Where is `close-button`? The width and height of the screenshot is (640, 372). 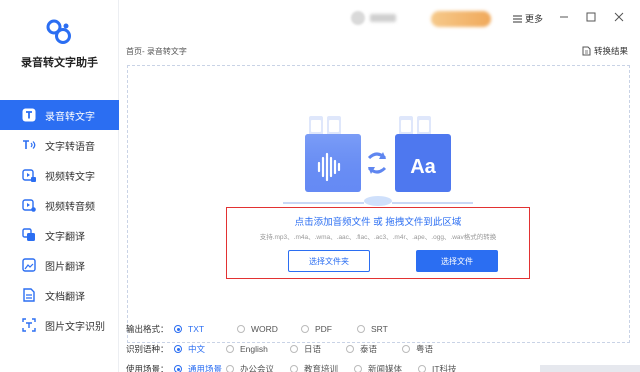
close-button is located at coordinates (619, 17).